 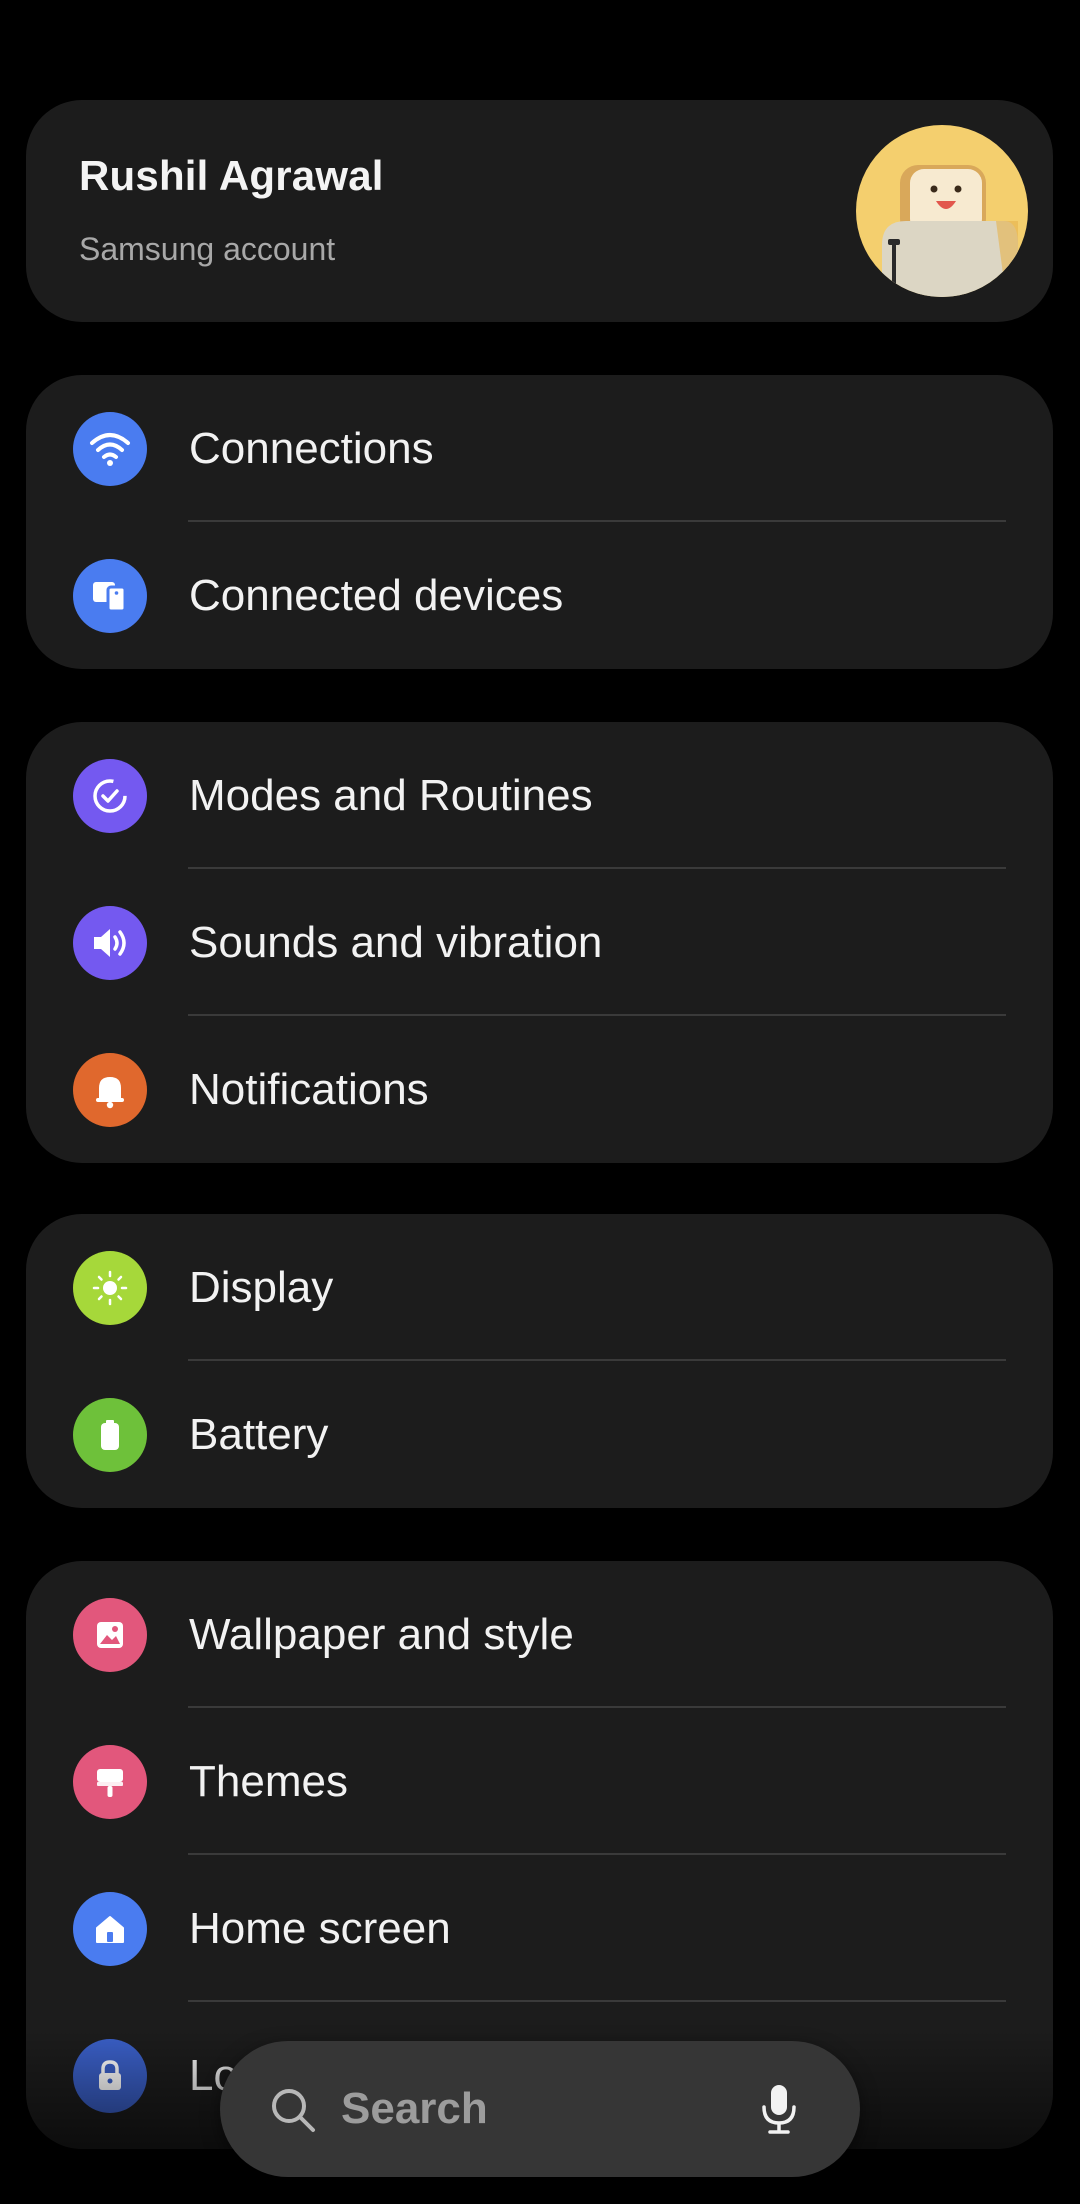 What do you see at coordinates (539, 1928) in the screenshot?
I see `menu-item-home-screen: Home screen` at bounding box center [539, 1928].